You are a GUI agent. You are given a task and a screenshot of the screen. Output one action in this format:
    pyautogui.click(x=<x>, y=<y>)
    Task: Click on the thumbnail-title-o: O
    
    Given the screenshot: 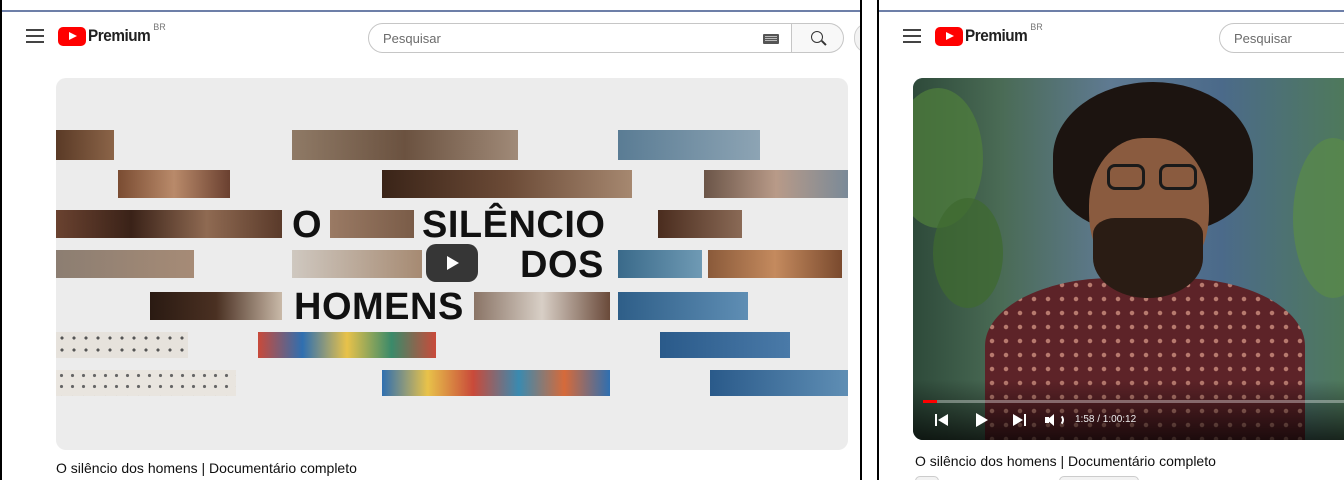 What is the action you would take?
    pyautogui.click(x=307, y=225)
    